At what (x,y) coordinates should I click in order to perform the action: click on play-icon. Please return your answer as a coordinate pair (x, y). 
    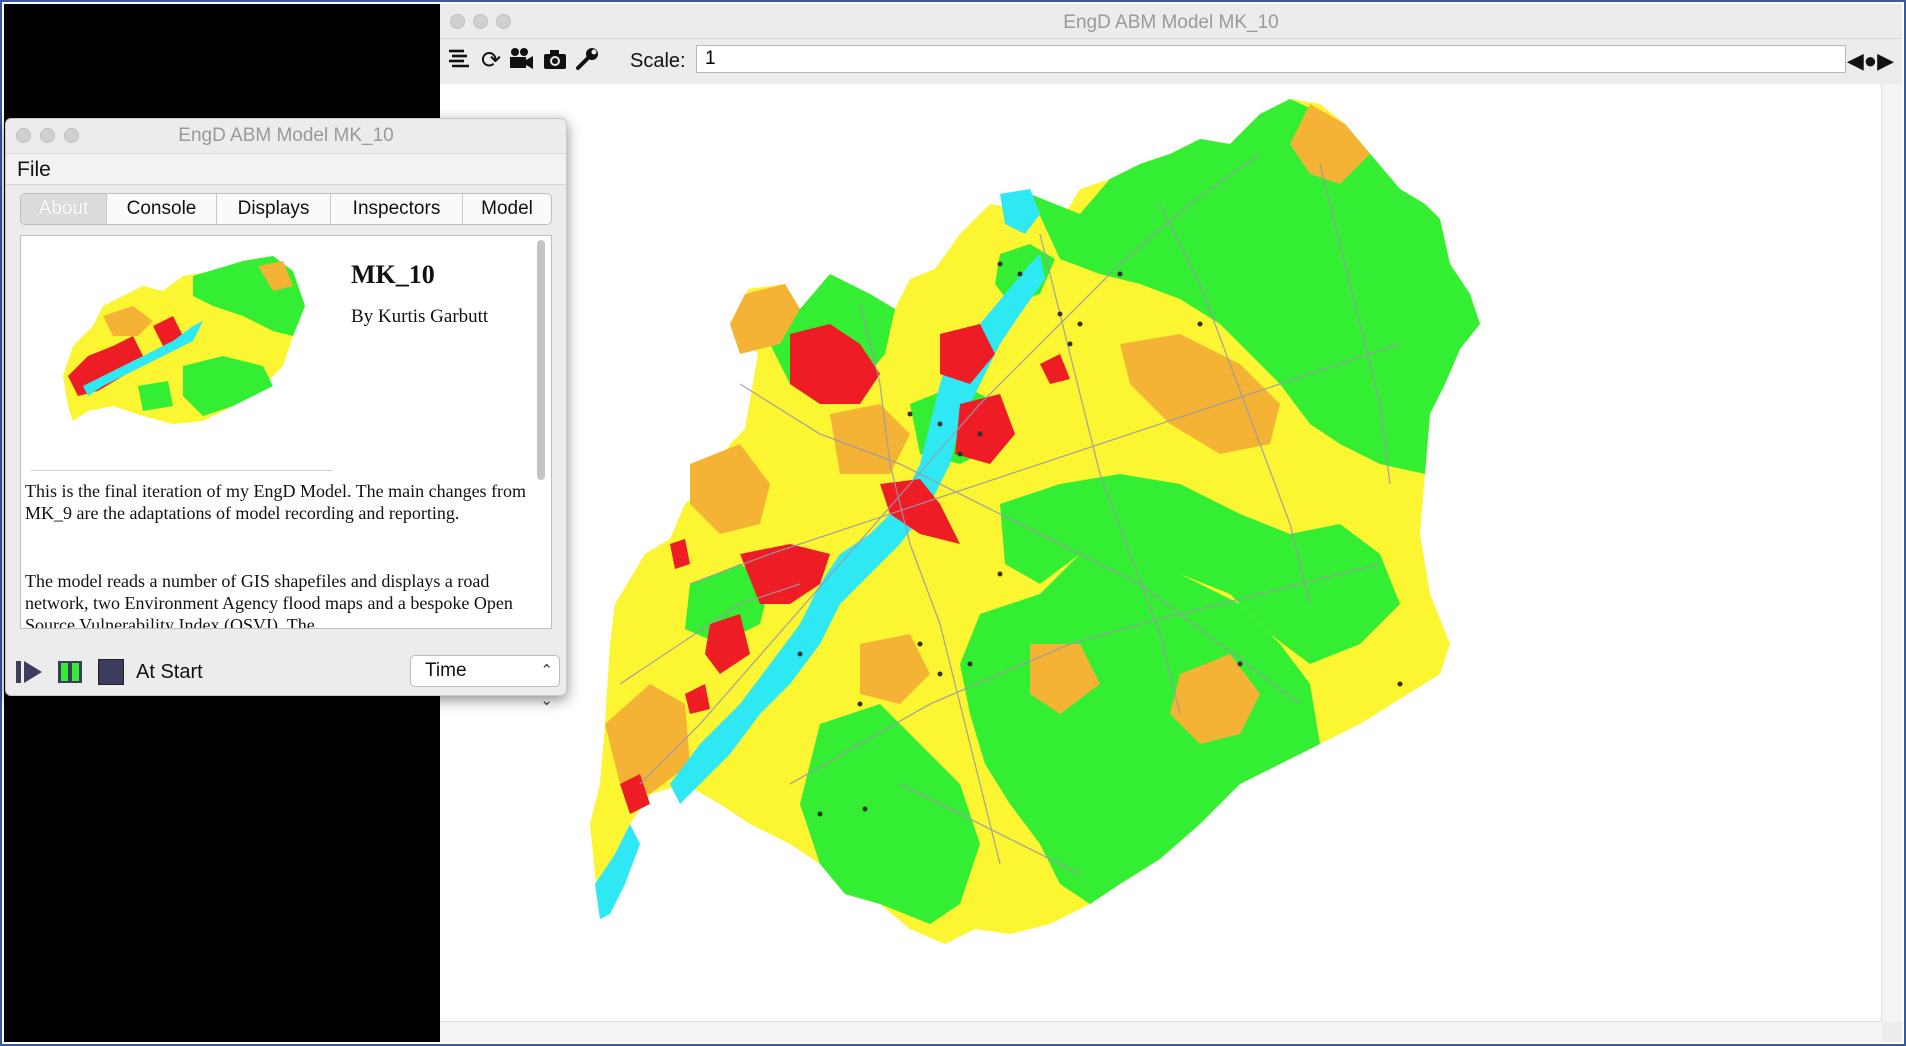
    Looking at the image, I should click on (29, 672).